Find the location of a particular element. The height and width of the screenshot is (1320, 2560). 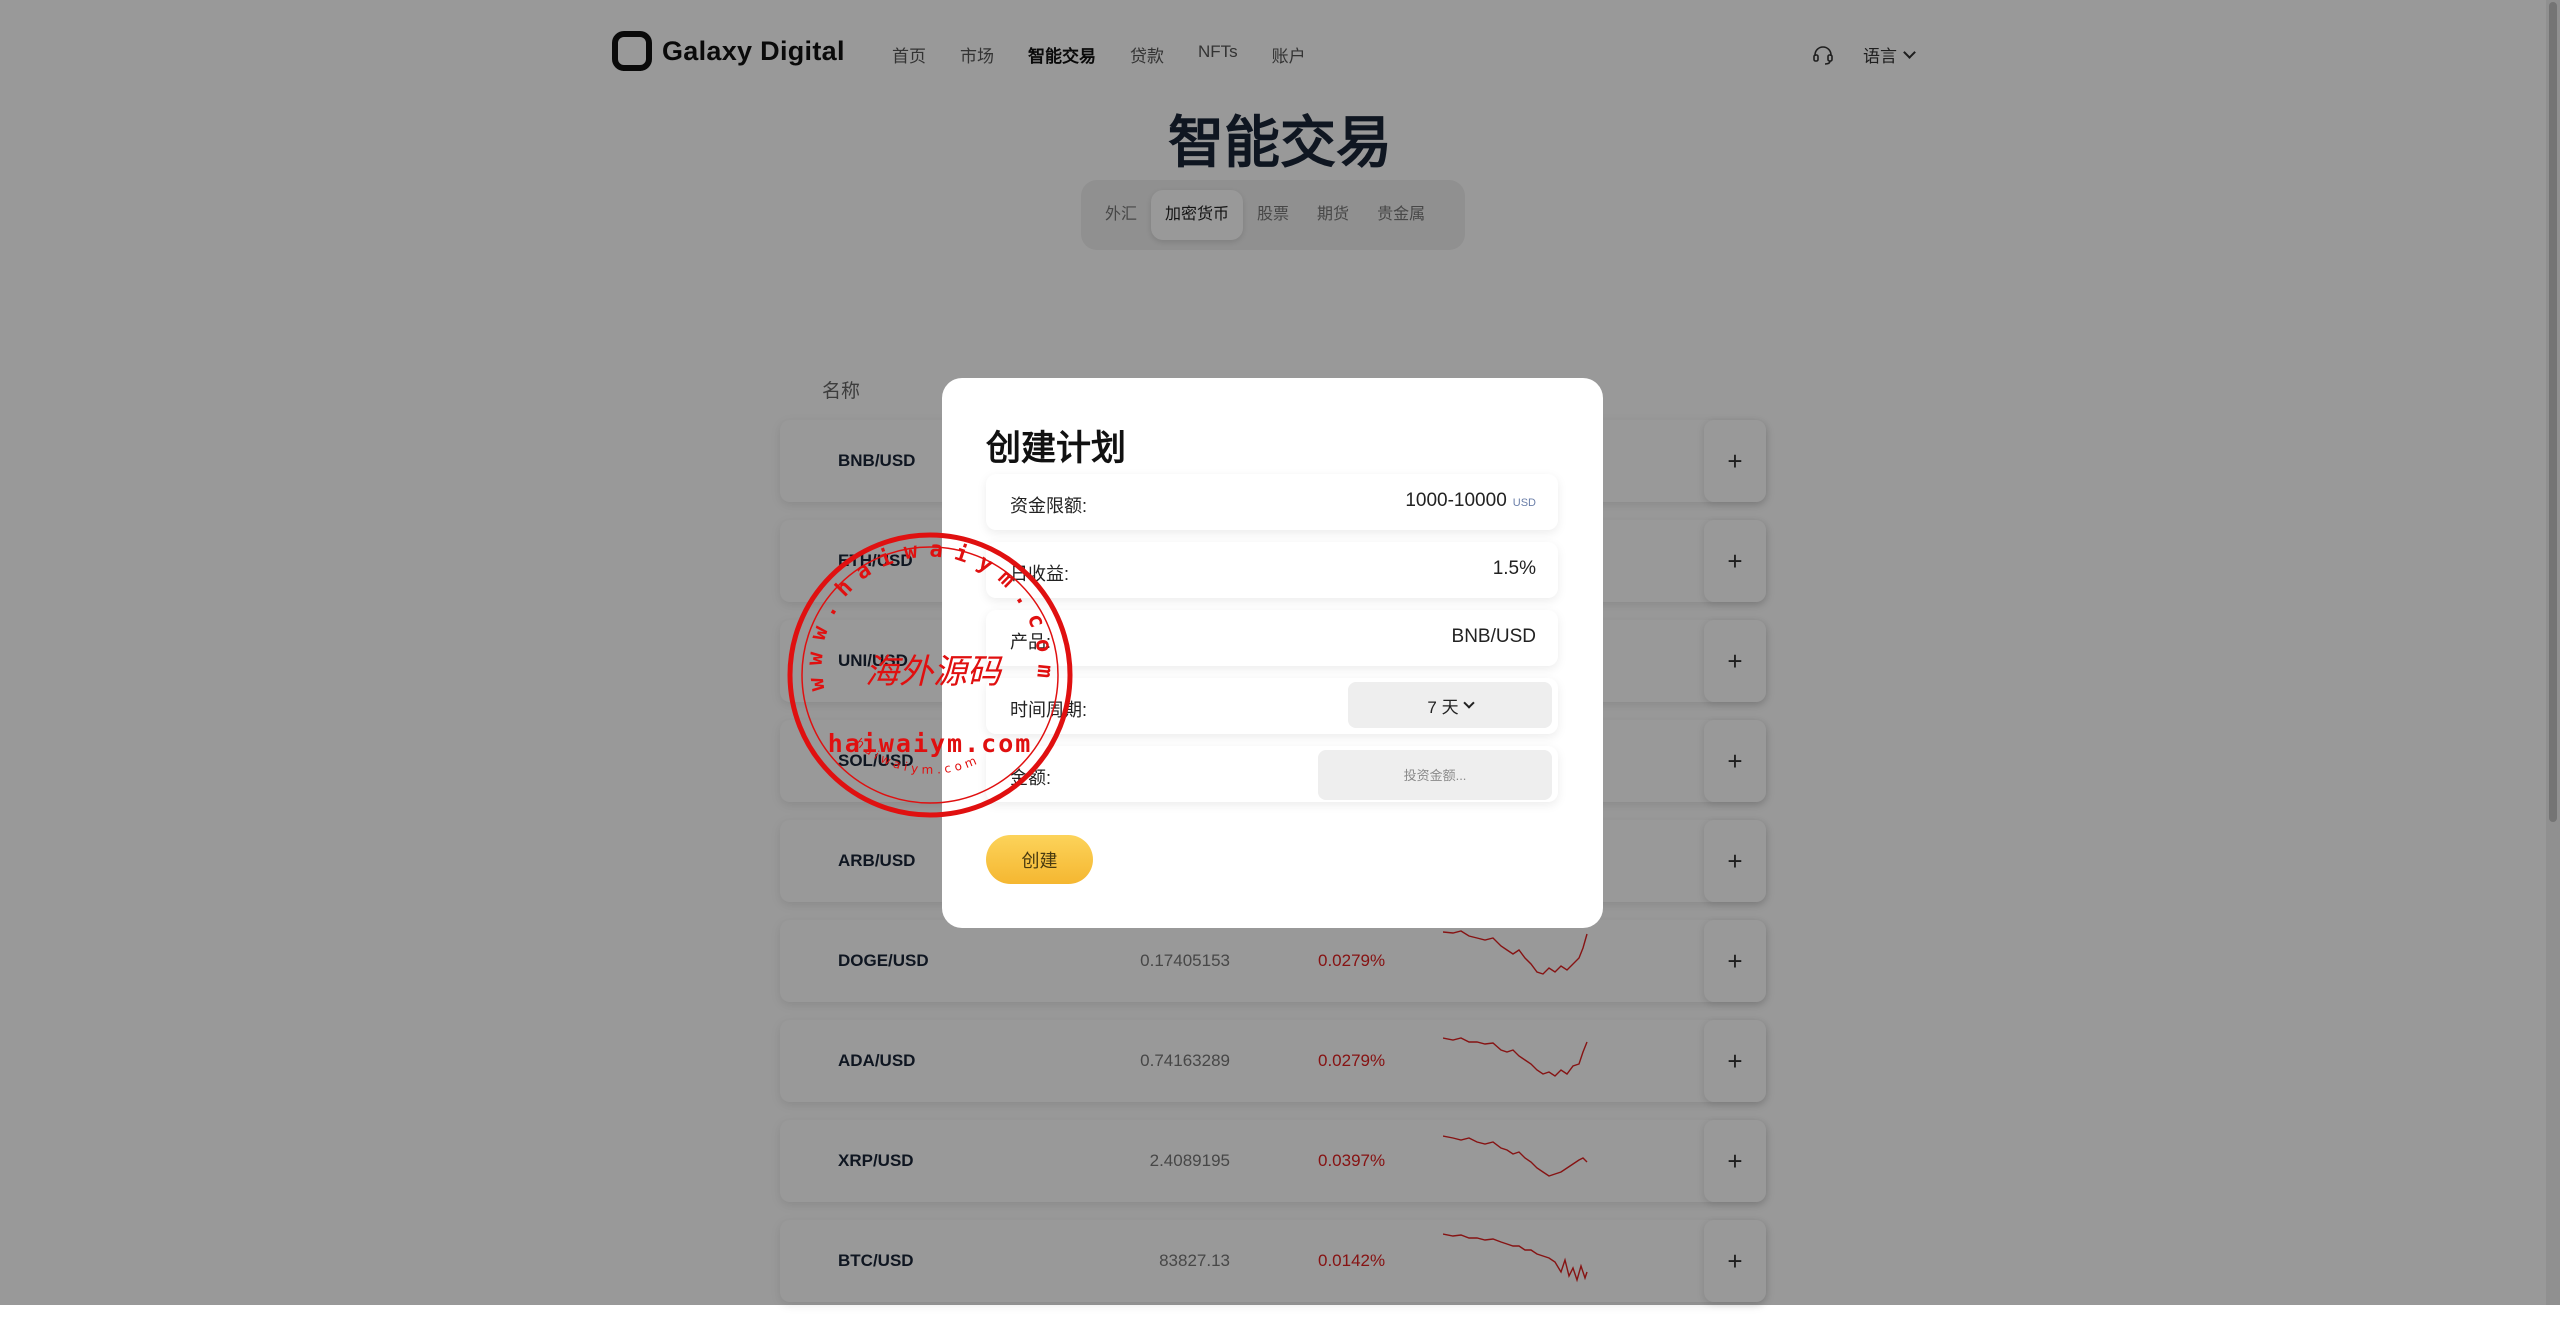

period-value: 7 天 is located at coordinates (1443, 707).